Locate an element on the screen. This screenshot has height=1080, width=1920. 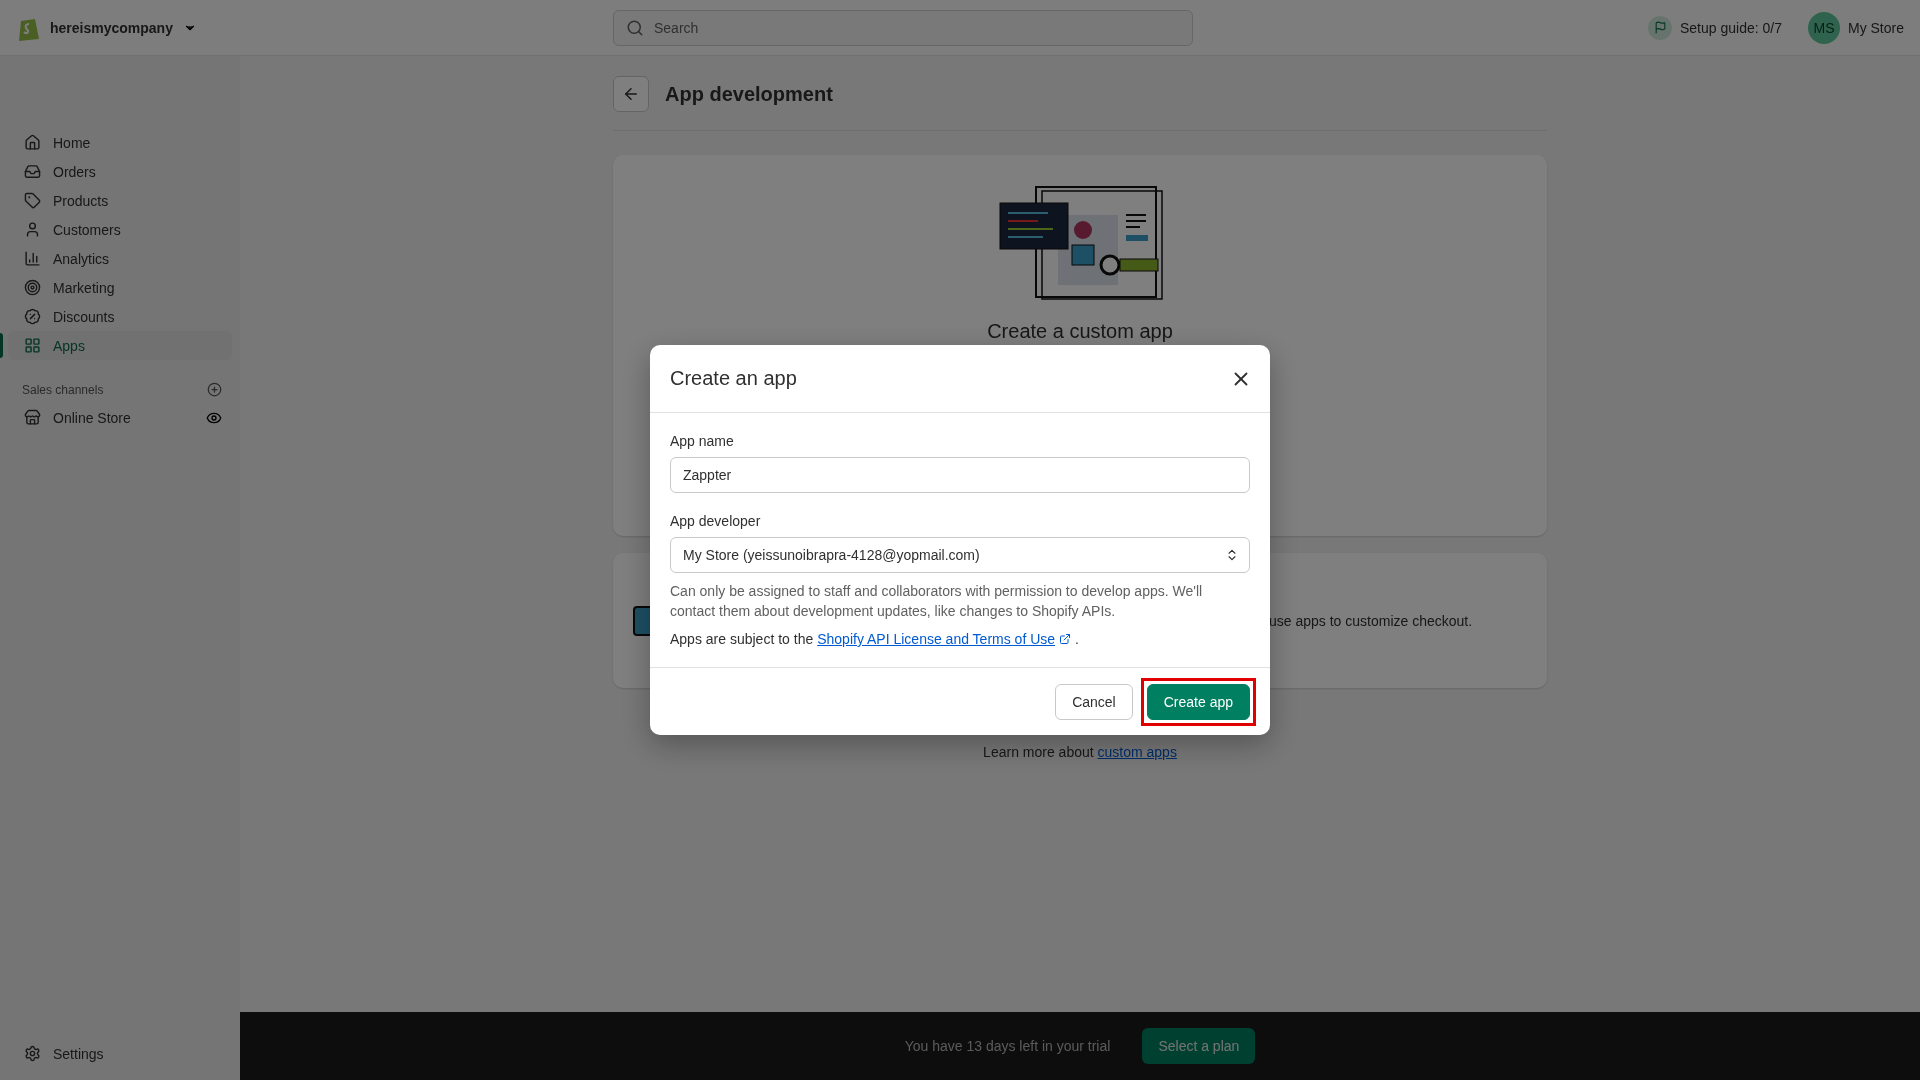
add-icon is located at coordinates (214, 389).